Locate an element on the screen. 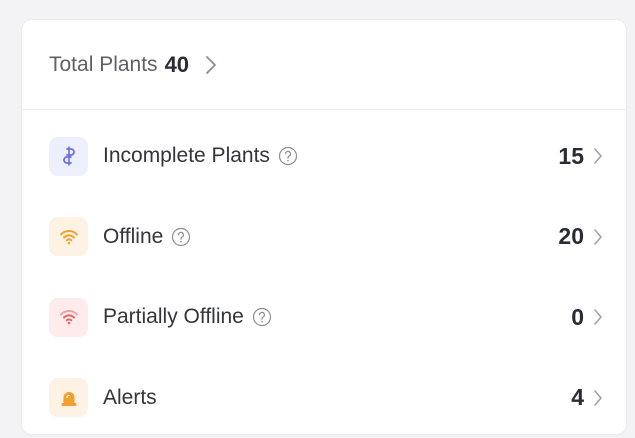 Image resolution: width=635 pixels, height=438 pixels. wifi-weak-icon is located at coordinates (68, 317).